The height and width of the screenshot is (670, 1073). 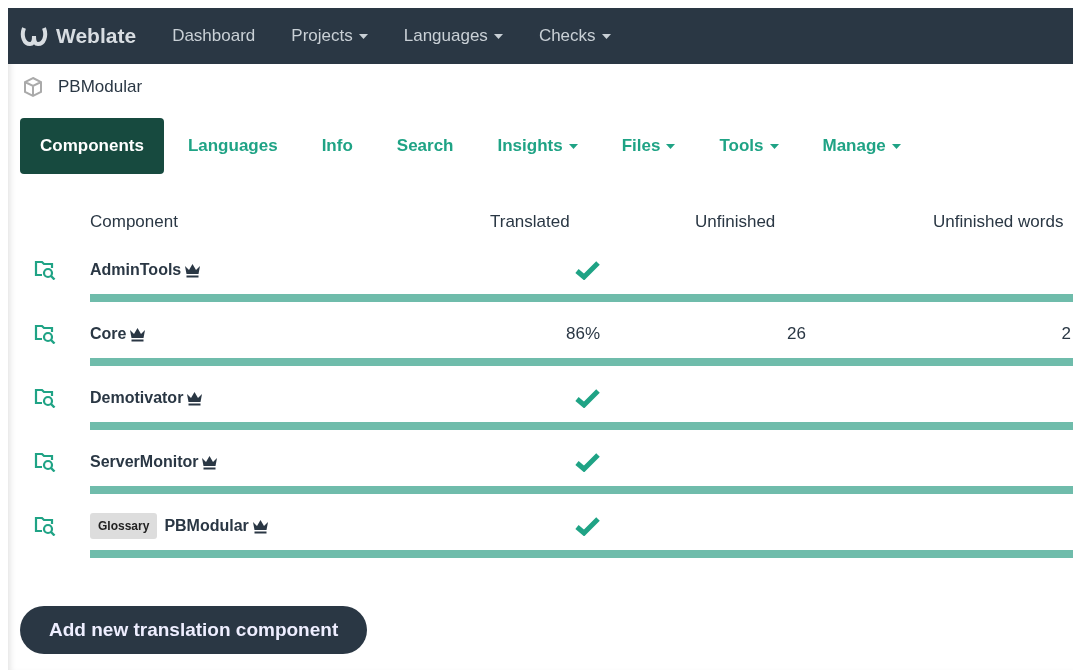 What do you see at coordinates (194, 630) in the screenshot?
I see `add-component-button: Add new translation component` at bounding box center [194, 630].